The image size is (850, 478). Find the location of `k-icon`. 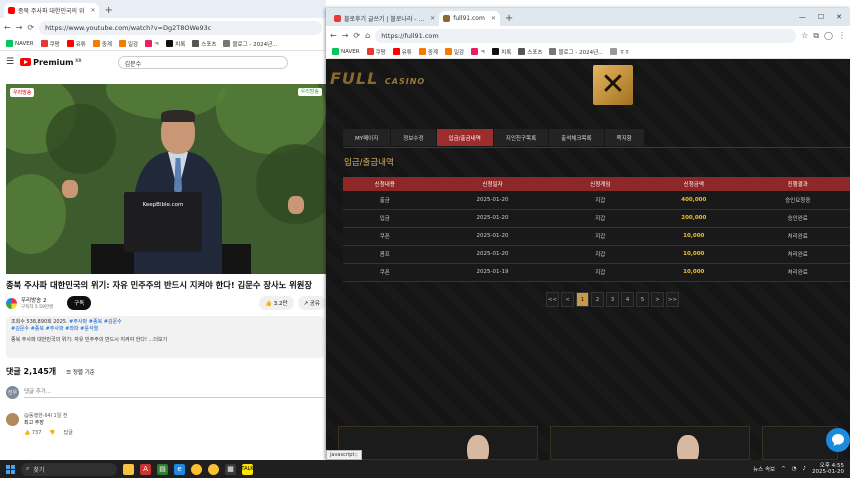

k-icon is located at coordinates (149, 43).